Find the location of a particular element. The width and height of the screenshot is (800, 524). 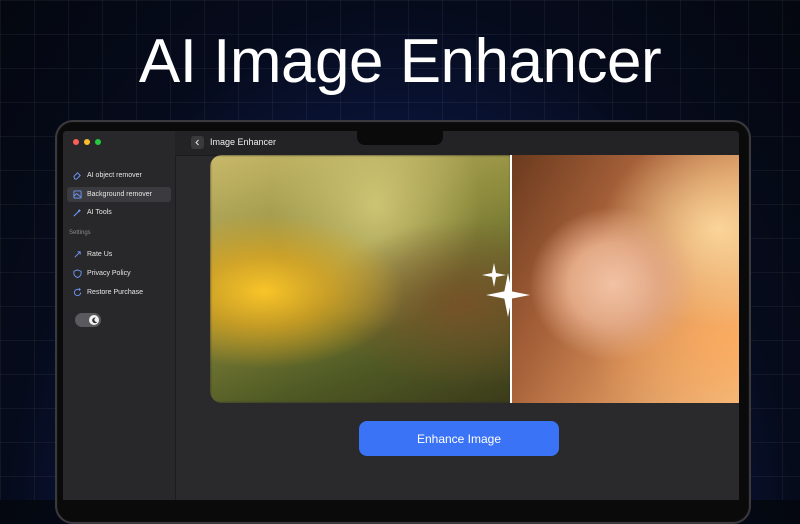

sidebar-item-label: AI Tools is located at coordinates (99, 212).